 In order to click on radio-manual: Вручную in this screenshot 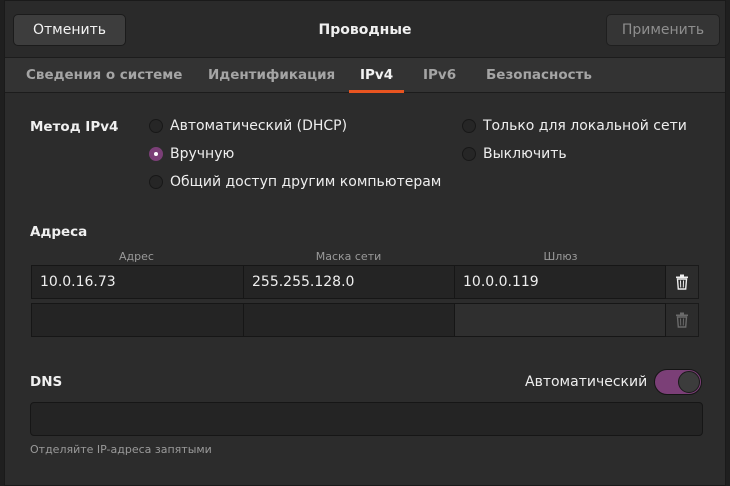, I will do `click(191, 154)`.